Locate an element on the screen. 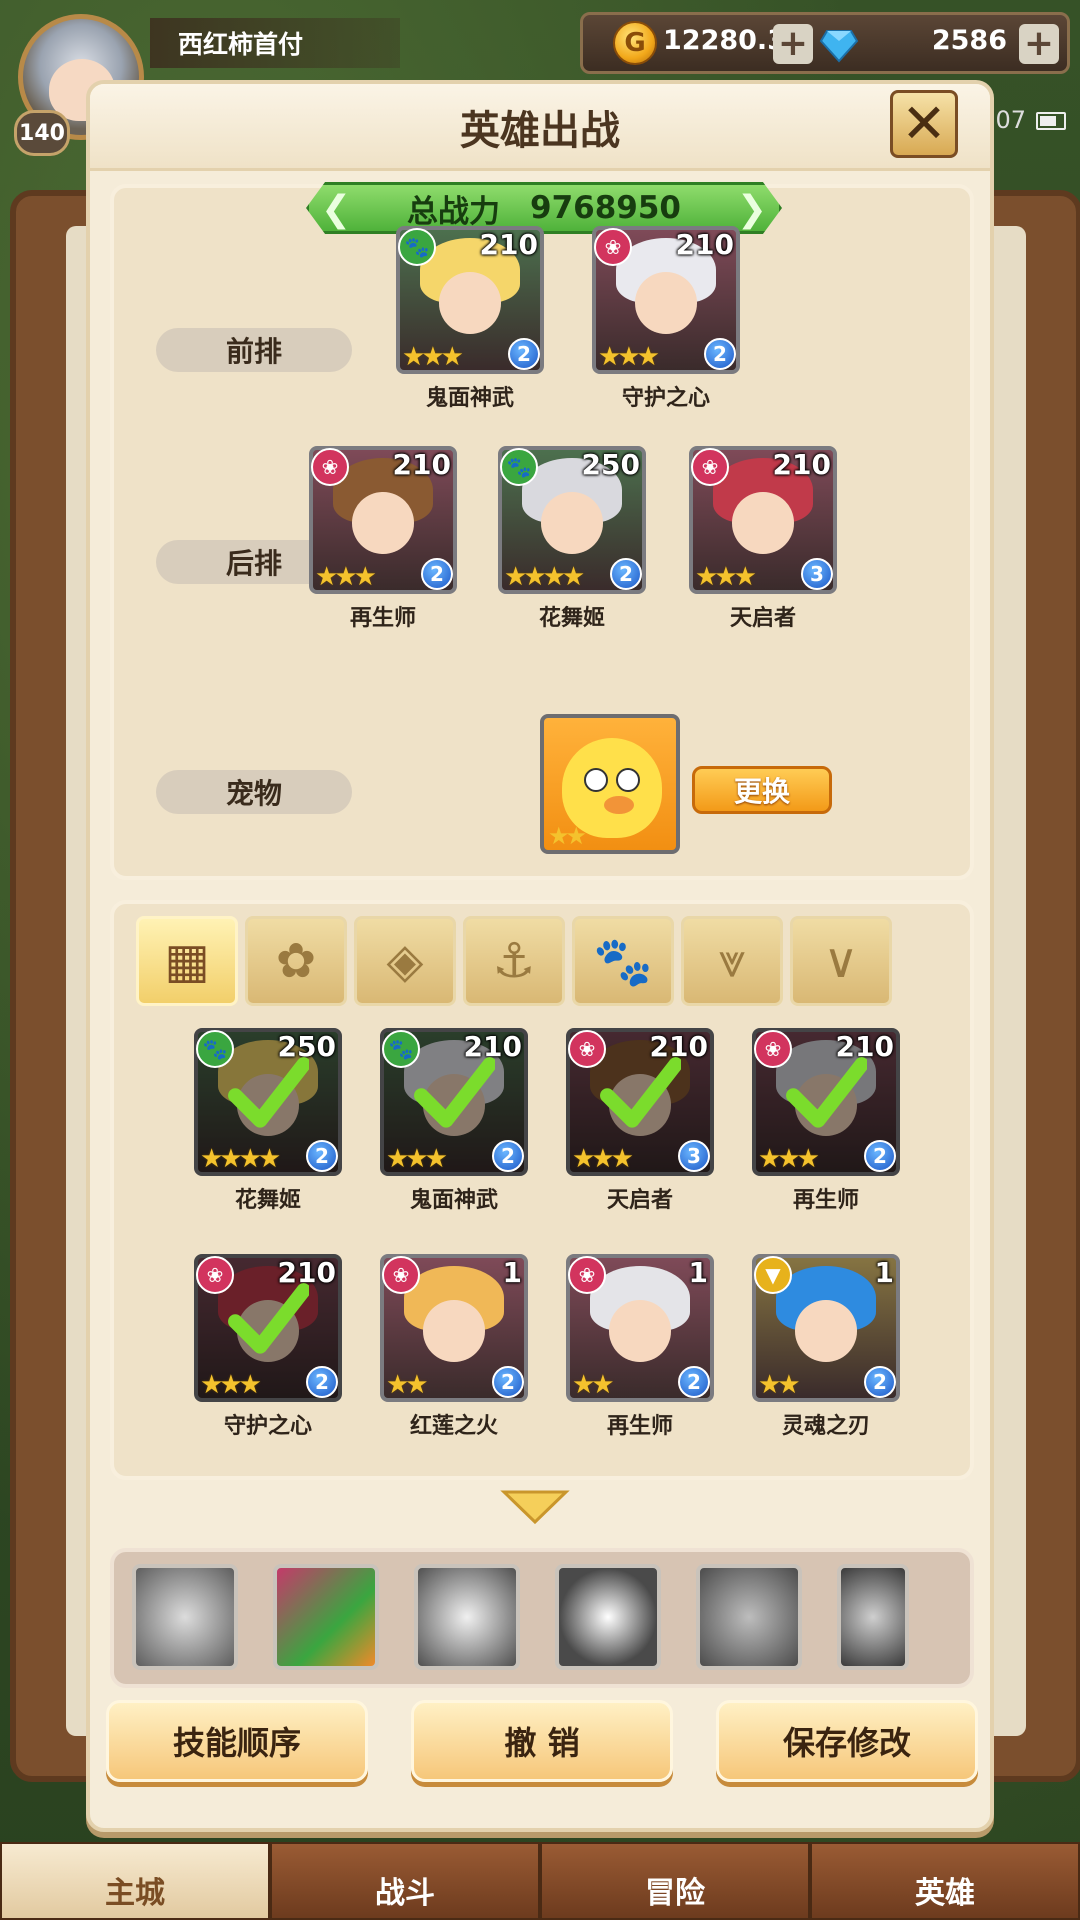  change-pet-button: 更换 is located at coordinates (762, 790).